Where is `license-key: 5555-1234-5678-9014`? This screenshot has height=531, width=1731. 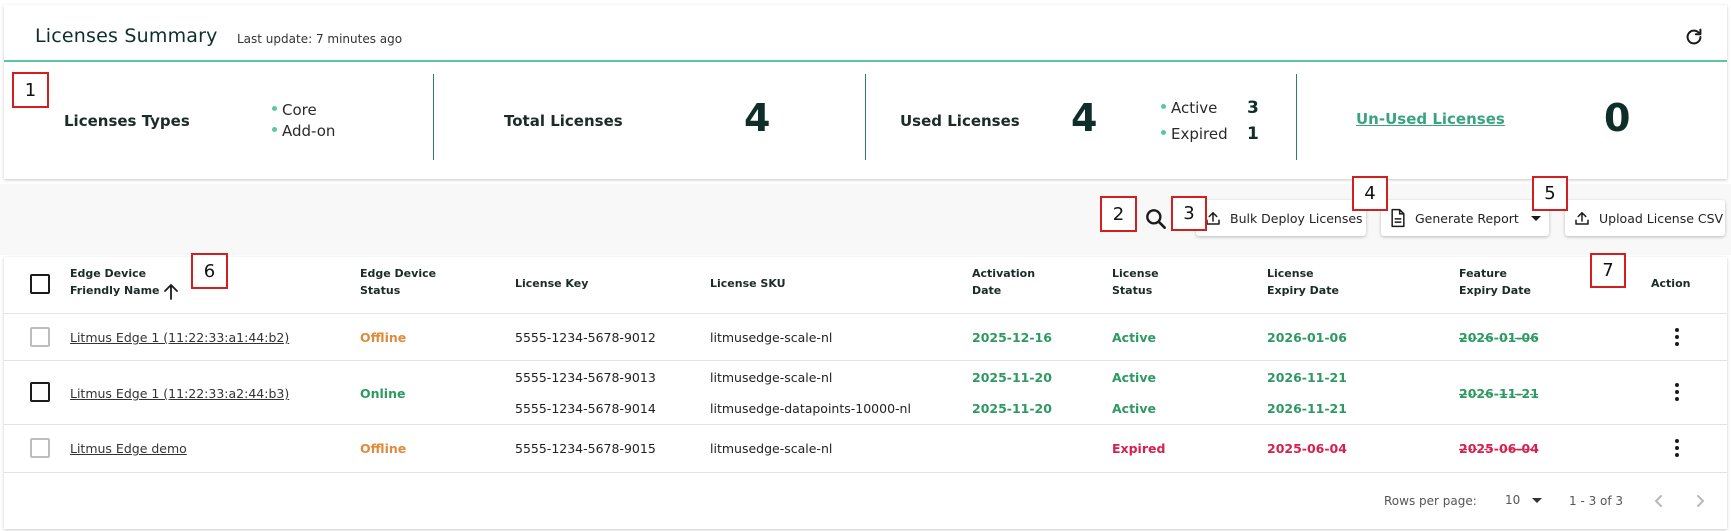 license-key: 5555-1234-5678-9014 is located at coordinates (585, 408).